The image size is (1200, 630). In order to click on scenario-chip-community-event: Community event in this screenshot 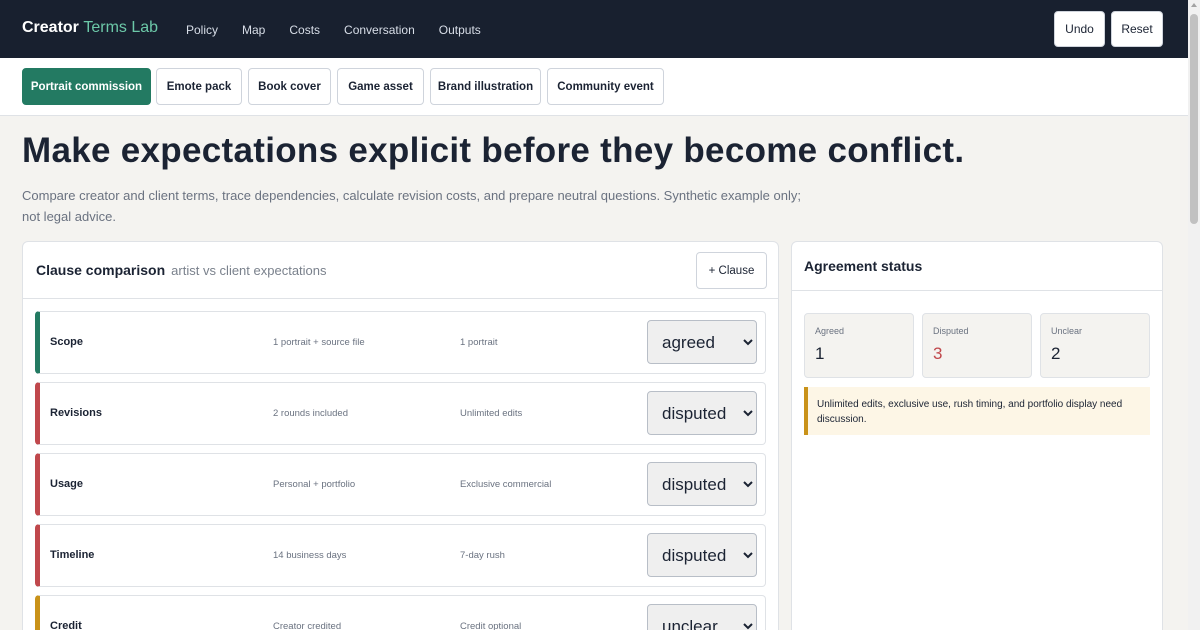, I will do `click(605, 86)`.